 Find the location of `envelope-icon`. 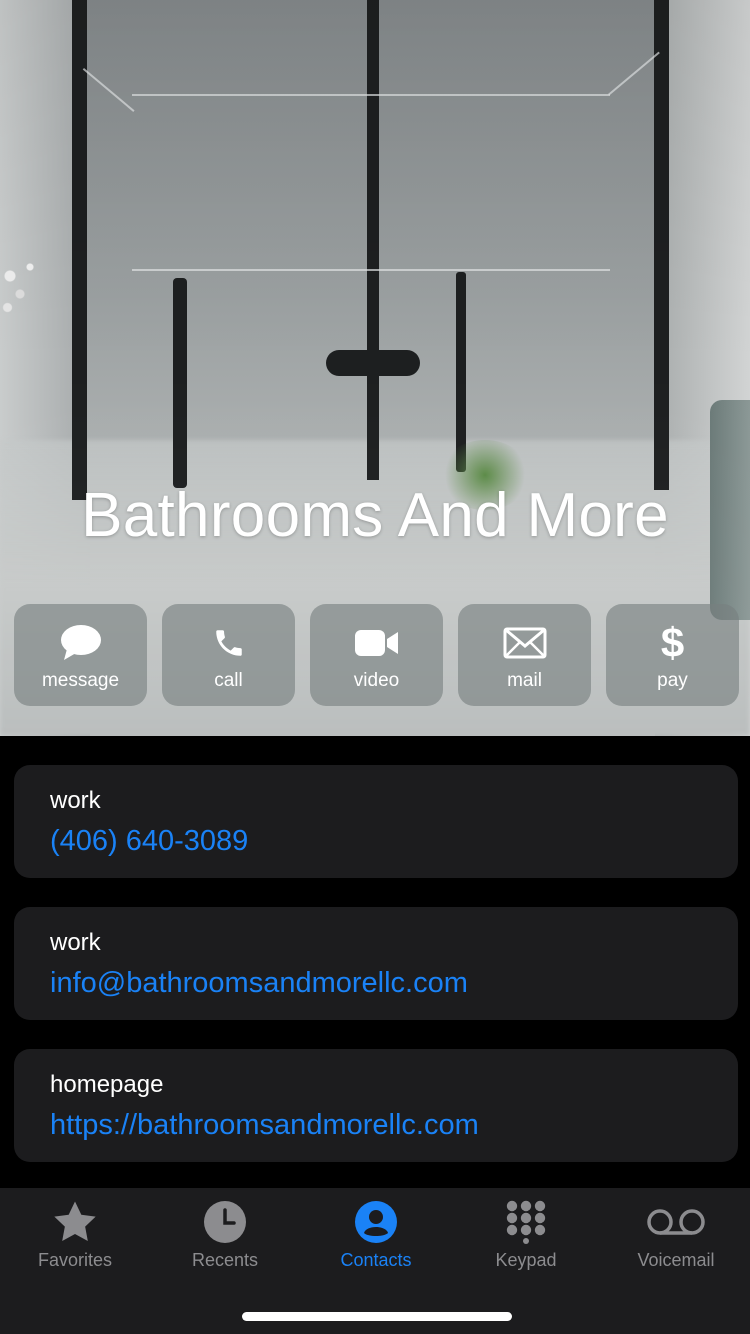

envelope-icon is located at coordinates (525, 643).